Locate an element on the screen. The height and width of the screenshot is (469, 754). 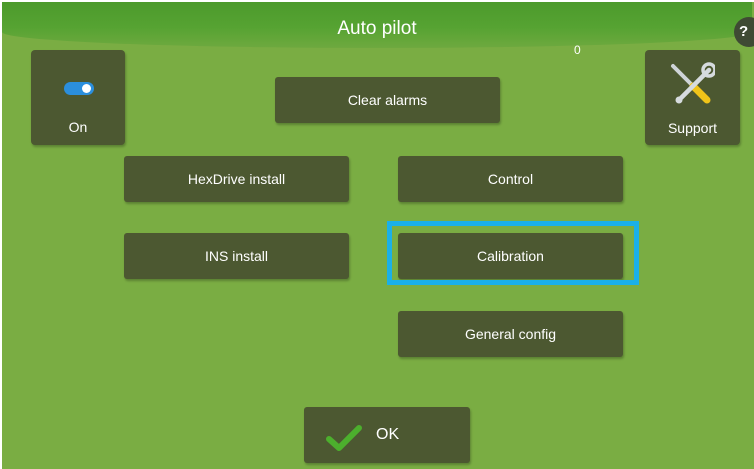
clear-alarms-button: Clear alarms is located at coordinates (387, 100).